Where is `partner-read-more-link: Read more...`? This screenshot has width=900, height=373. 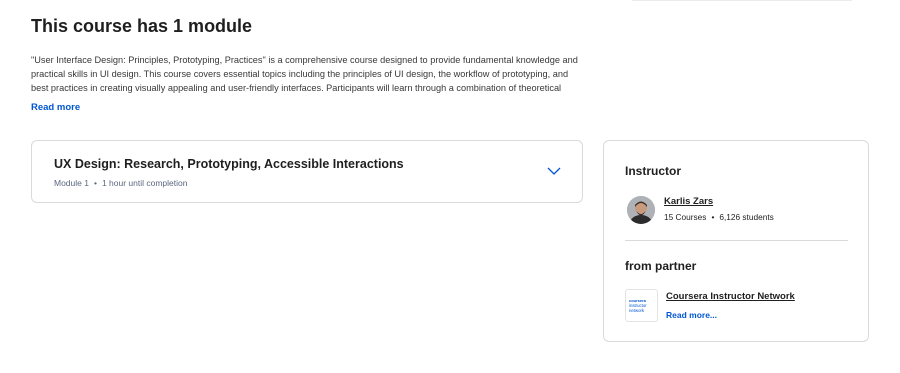
partner-read-more-link: Read more... is located at coordinates (691, 315).